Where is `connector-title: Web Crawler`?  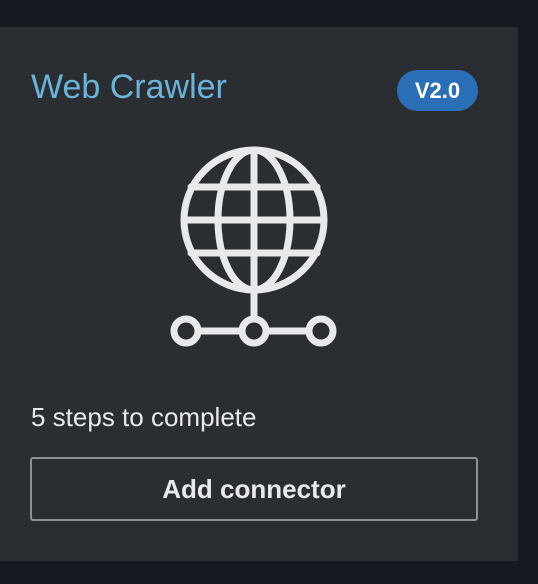 connector-title: Web Crawler is located at coordinates (129, 87).